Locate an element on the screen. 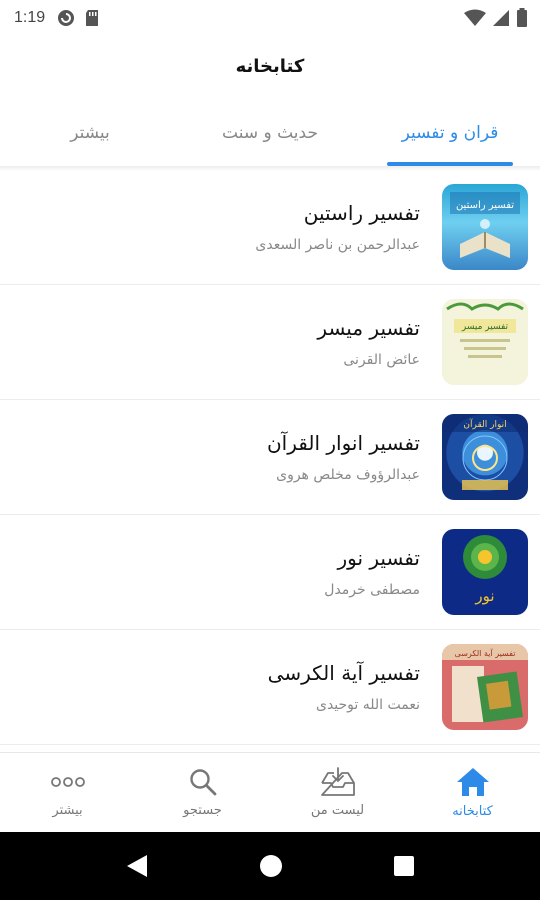  nav-label: کتابخانه is located at coordinates (472, 811).